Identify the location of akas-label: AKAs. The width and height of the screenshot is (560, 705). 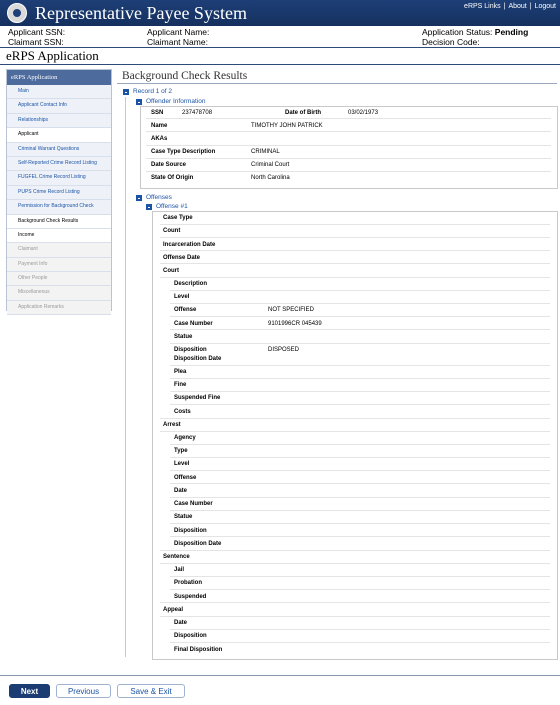
(159, 139).